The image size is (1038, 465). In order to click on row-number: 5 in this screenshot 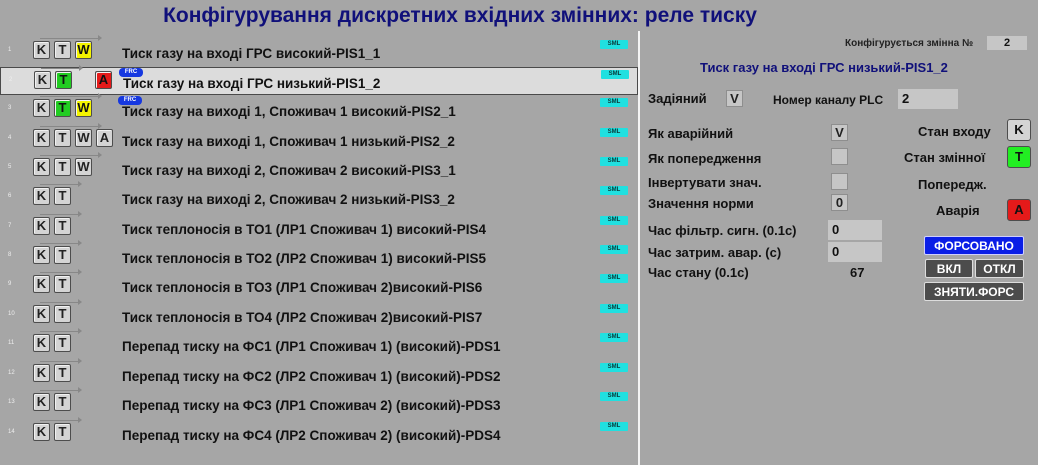, I will do `click(10, 167)`.